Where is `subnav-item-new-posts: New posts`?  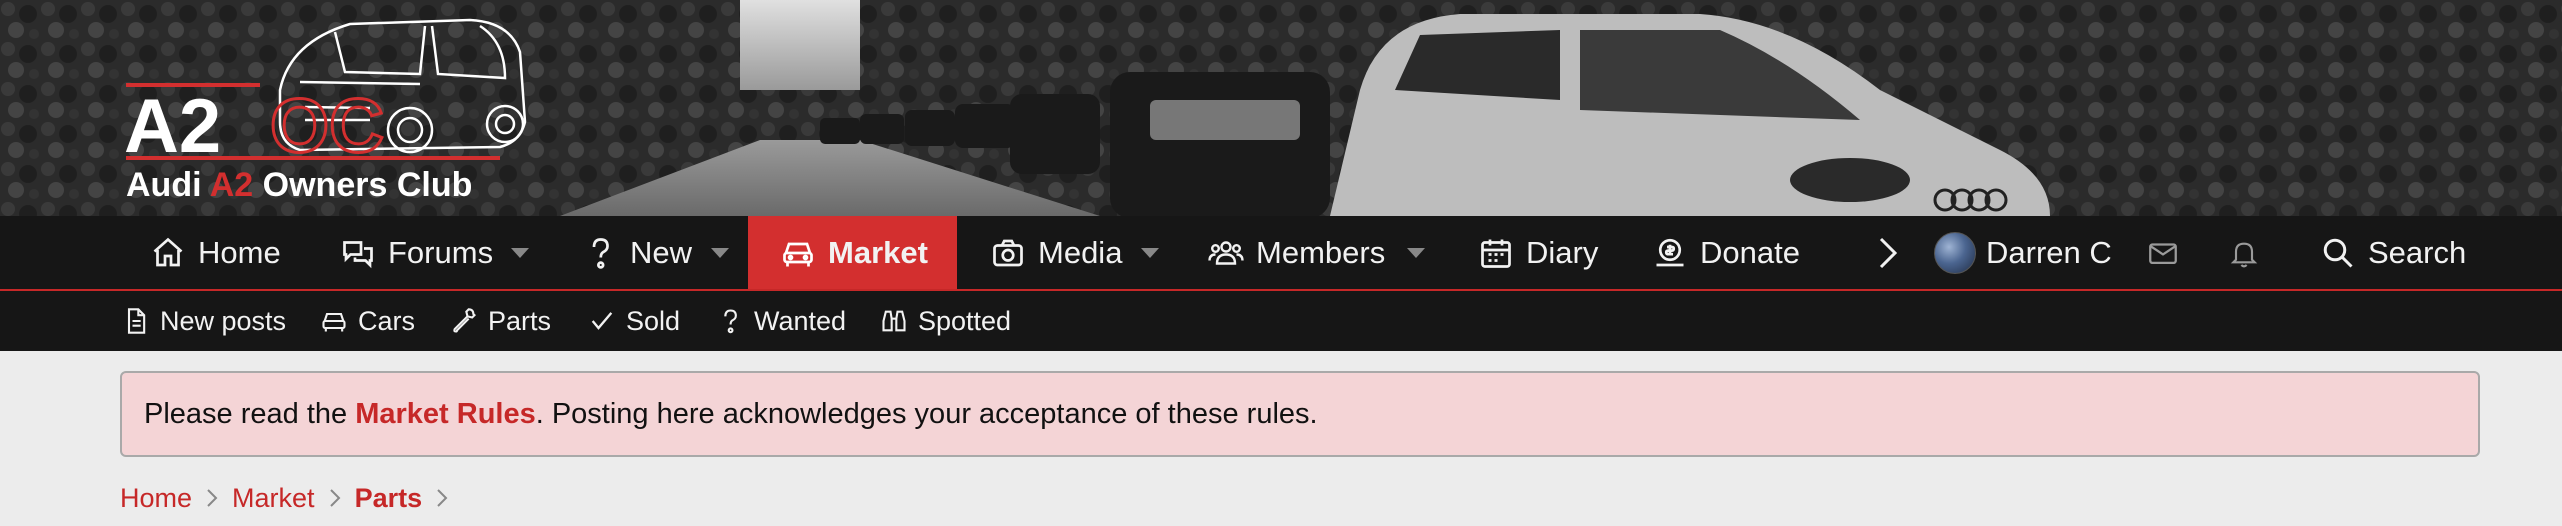
subnav-item-new-posts: New posts is located at coordinates (204, 321).